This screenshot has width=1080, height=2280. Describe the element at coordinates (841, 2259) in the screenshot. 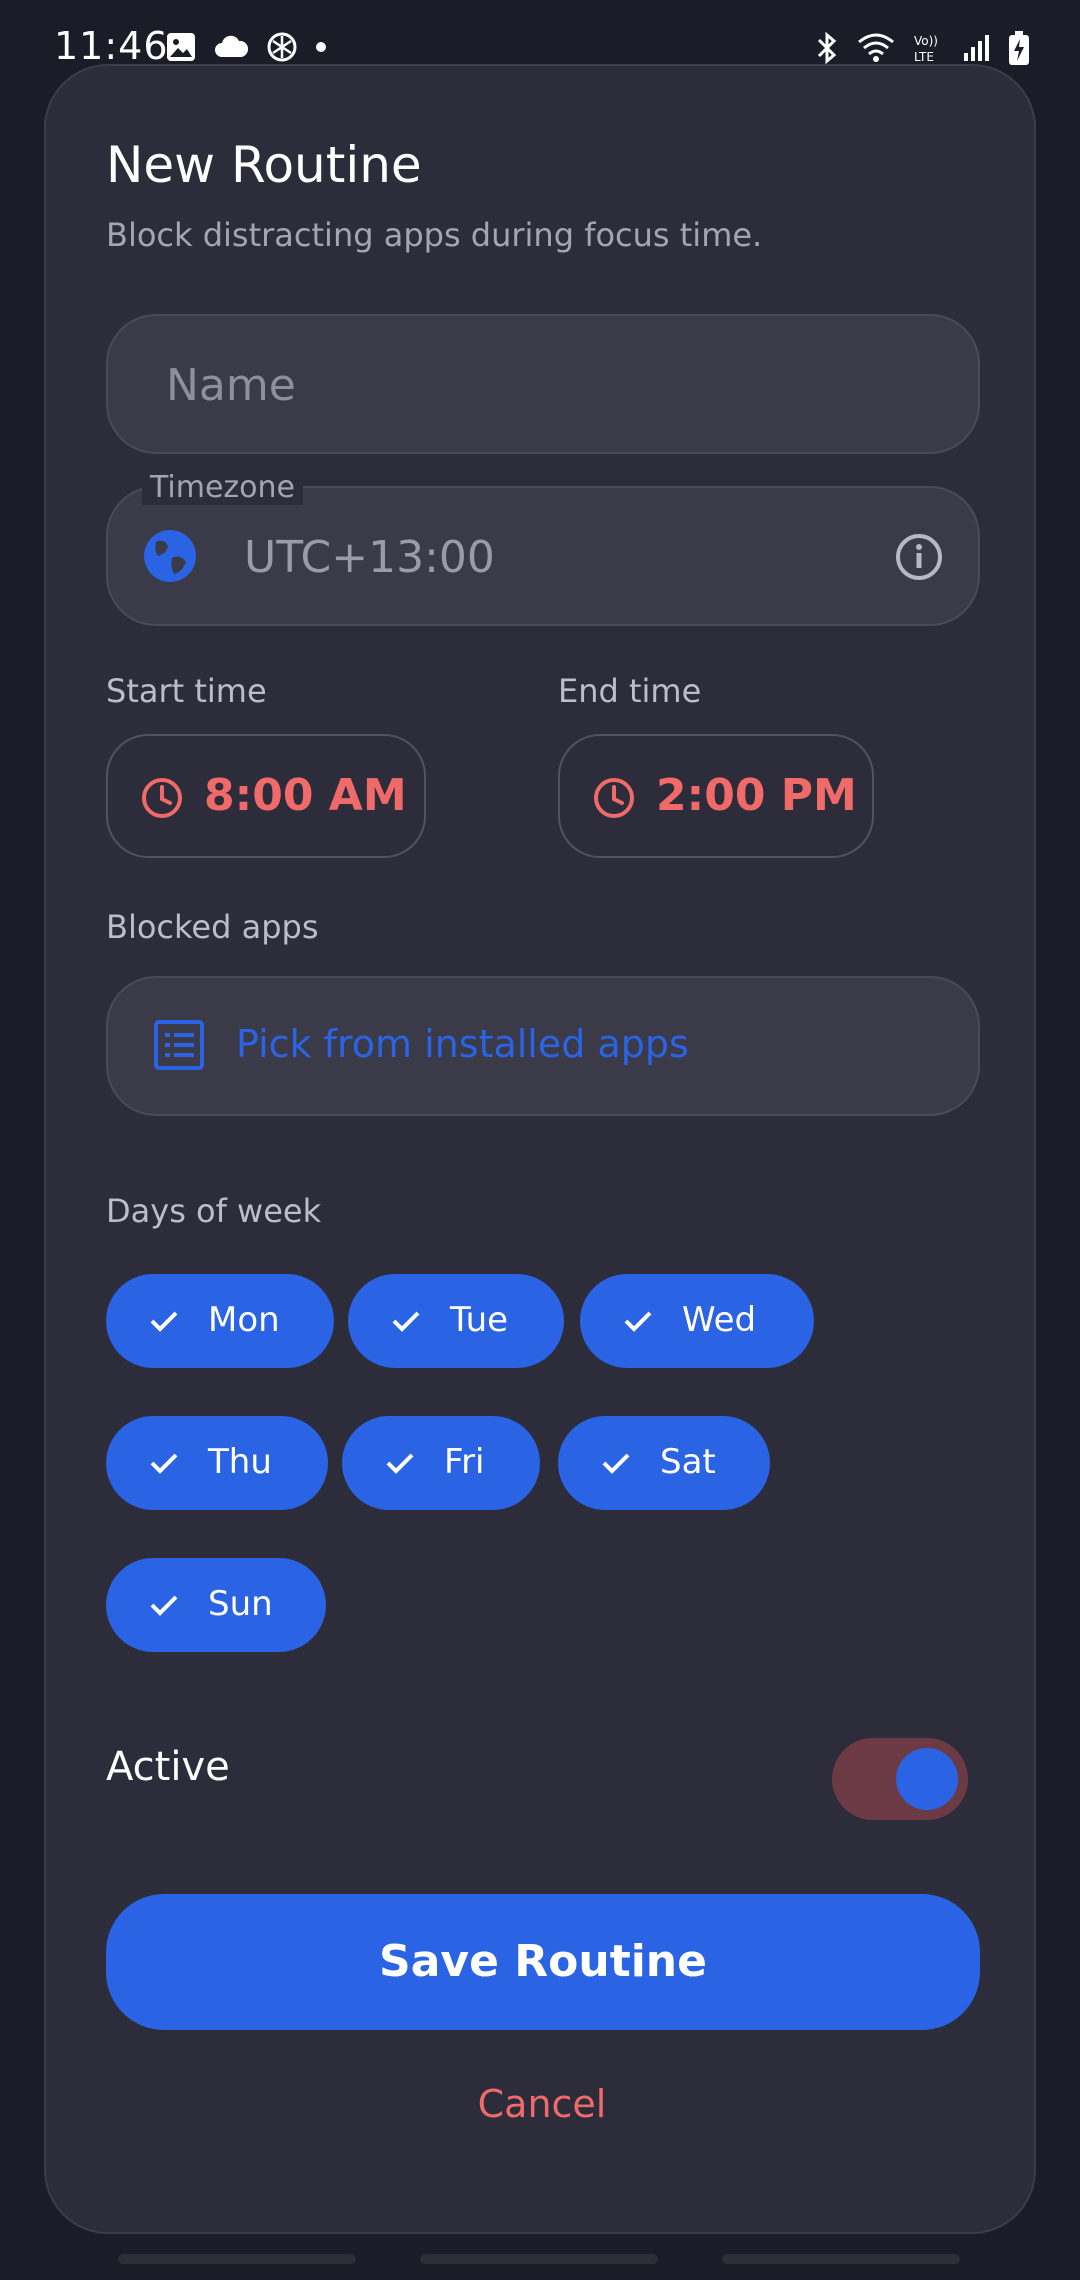

I see `nav-handle-right` at that location.